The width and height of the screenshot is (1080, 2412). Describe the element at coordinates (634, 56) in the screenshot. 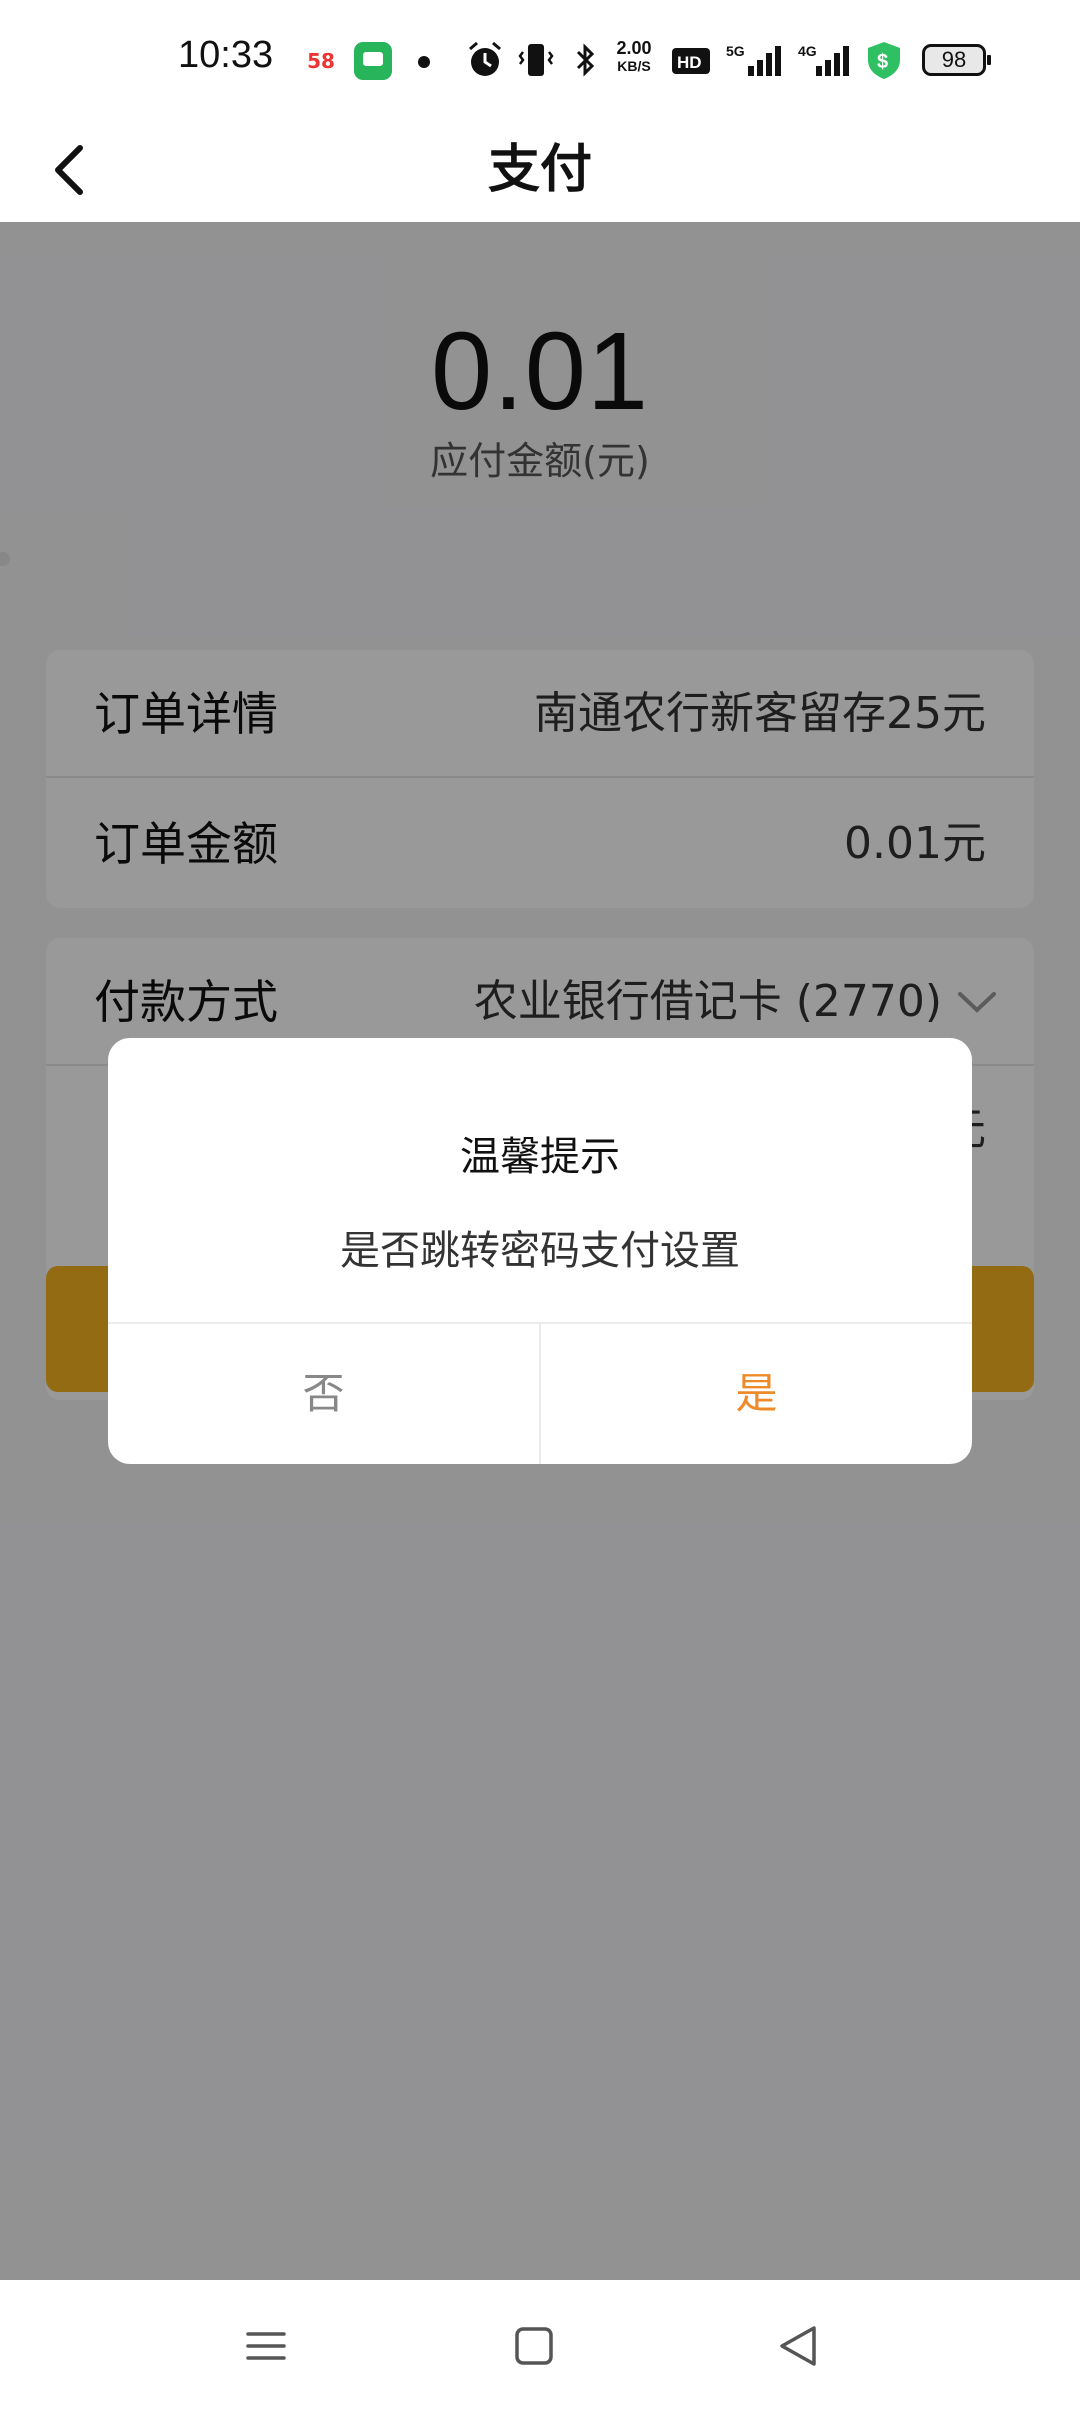

I see `network-speed: 2.00 KB/S` at that location.